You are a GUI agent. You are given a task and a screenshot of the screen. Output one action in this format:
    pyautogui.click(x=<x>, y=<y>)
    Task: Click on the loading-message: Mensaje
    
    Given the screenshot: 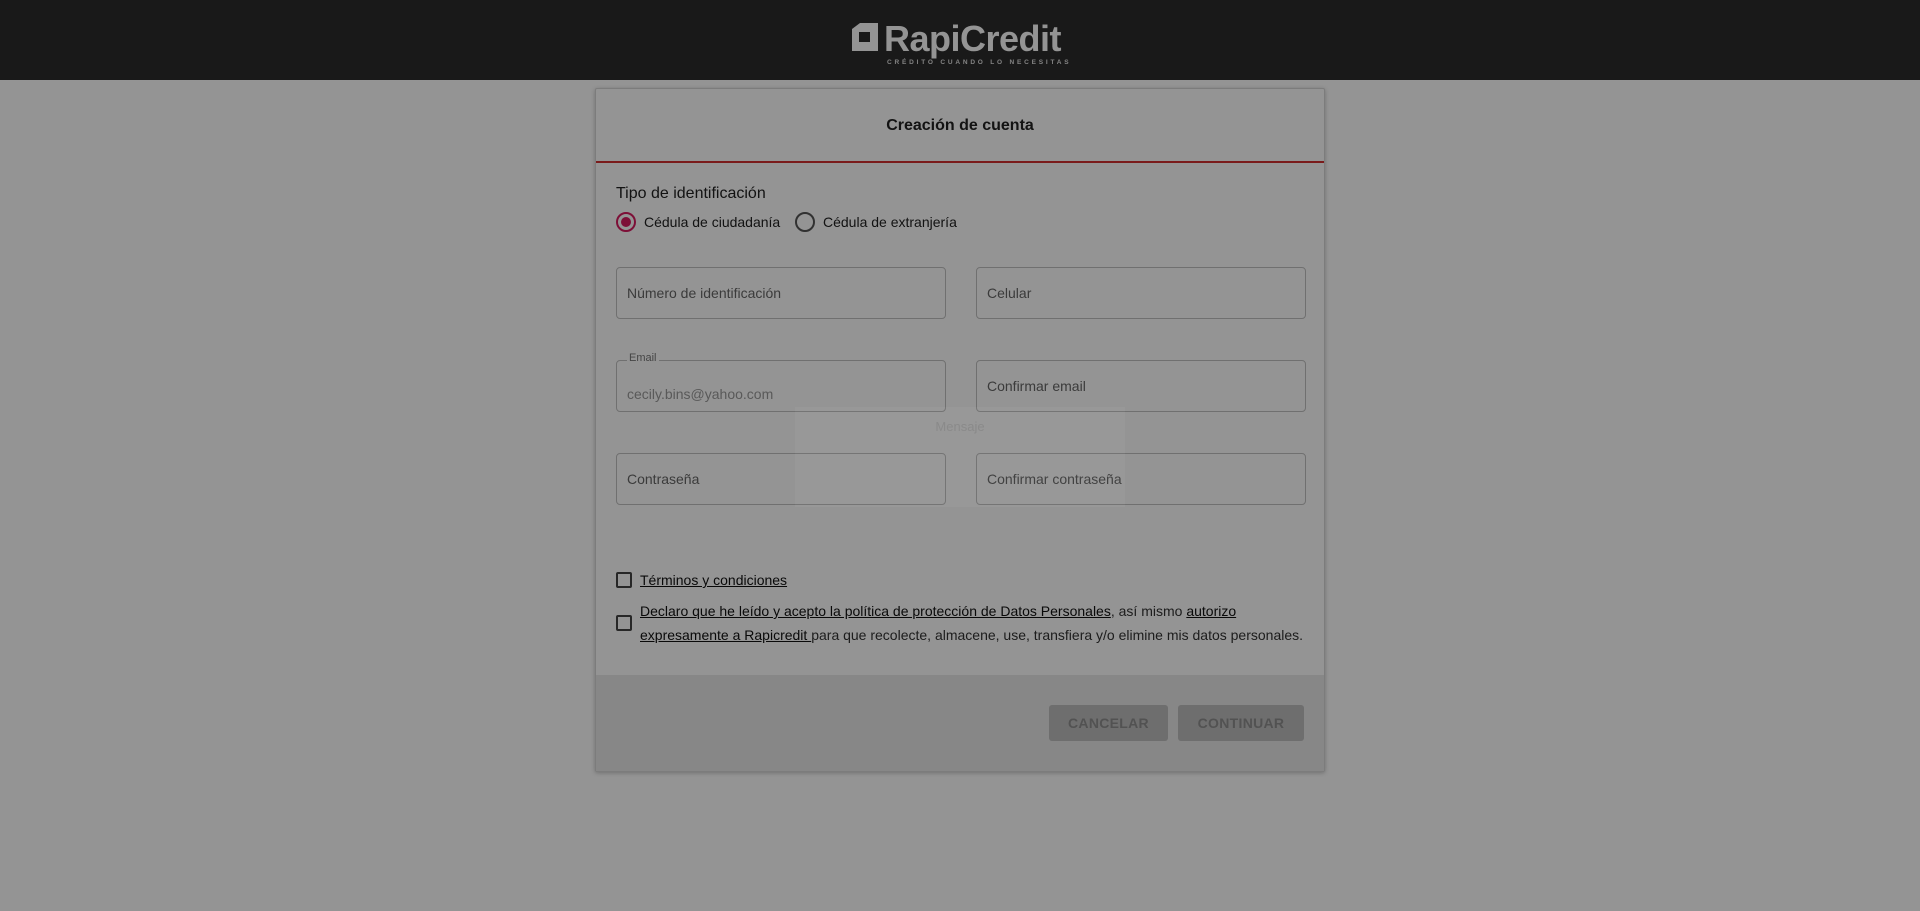 What is the action you would take?
    pyautogui.click(x=960, y=426)
    